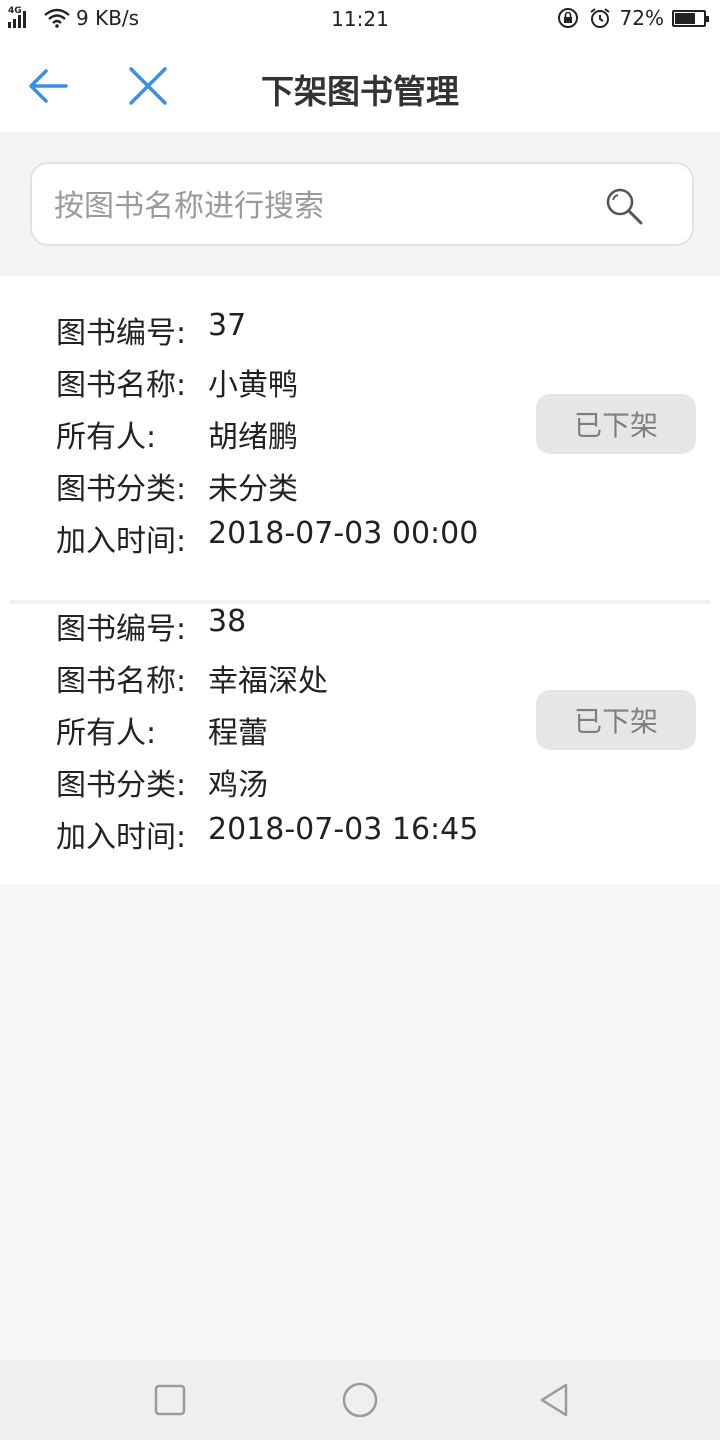  Describe the element at coordinates (599, 18) in the screenshot. I see `alarm-icon` at that location.